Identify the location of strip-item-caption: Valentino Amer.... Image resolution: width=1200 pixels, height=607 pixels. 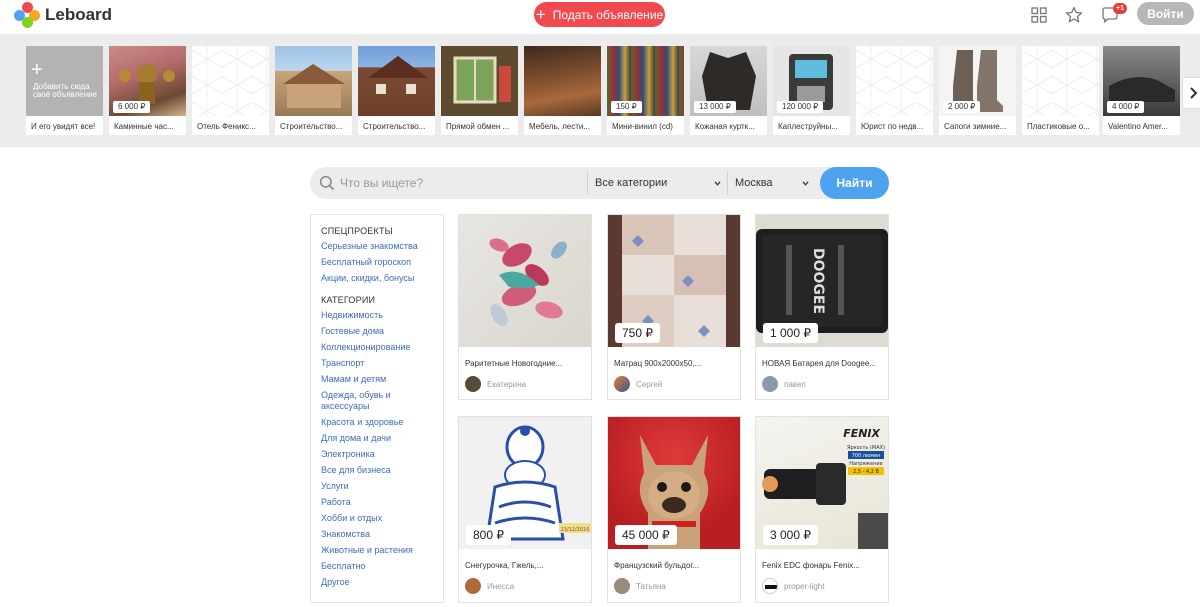
(1138, 126).